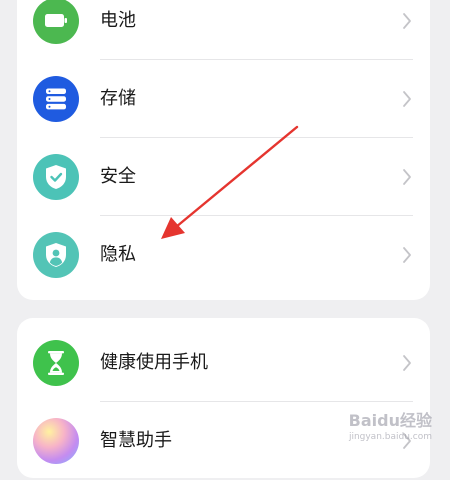 This screenshot has width=450, height=480. Describe the element at coordinates (154, 362) in the screenshot. I see `settings-item-label: 健康使用手机` at that location.